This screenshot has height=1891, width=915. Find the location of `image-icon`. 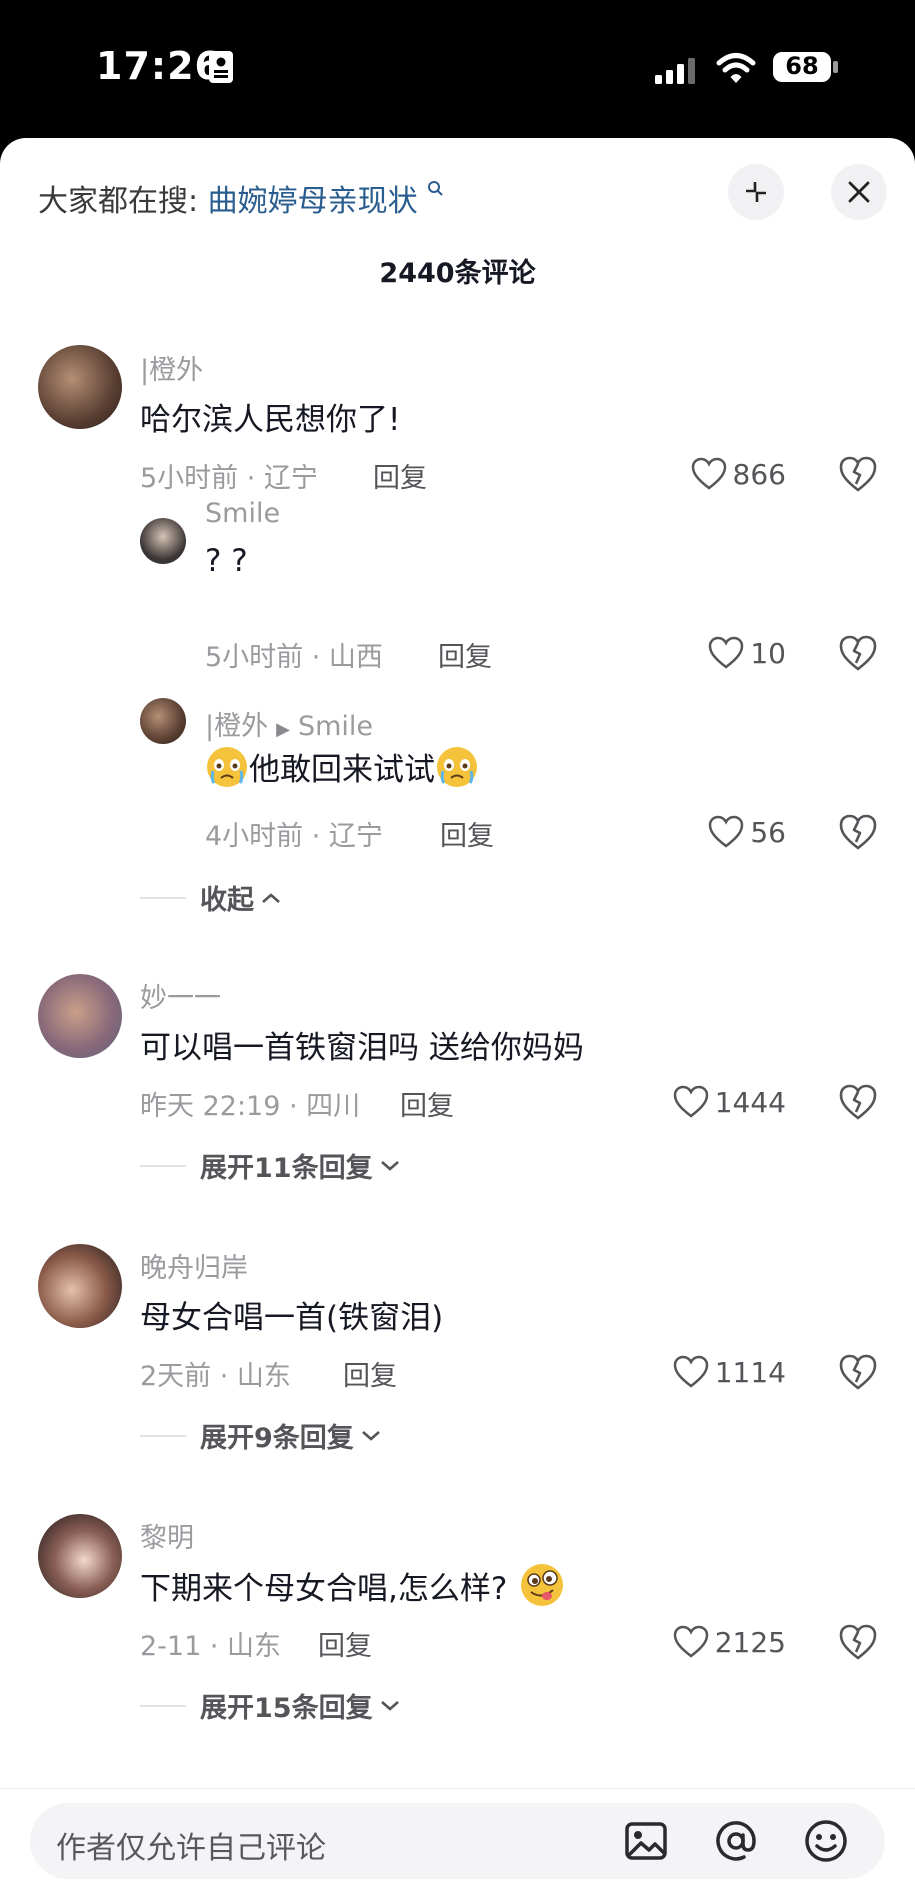

image-icon is located at coordinates (646, 1841).